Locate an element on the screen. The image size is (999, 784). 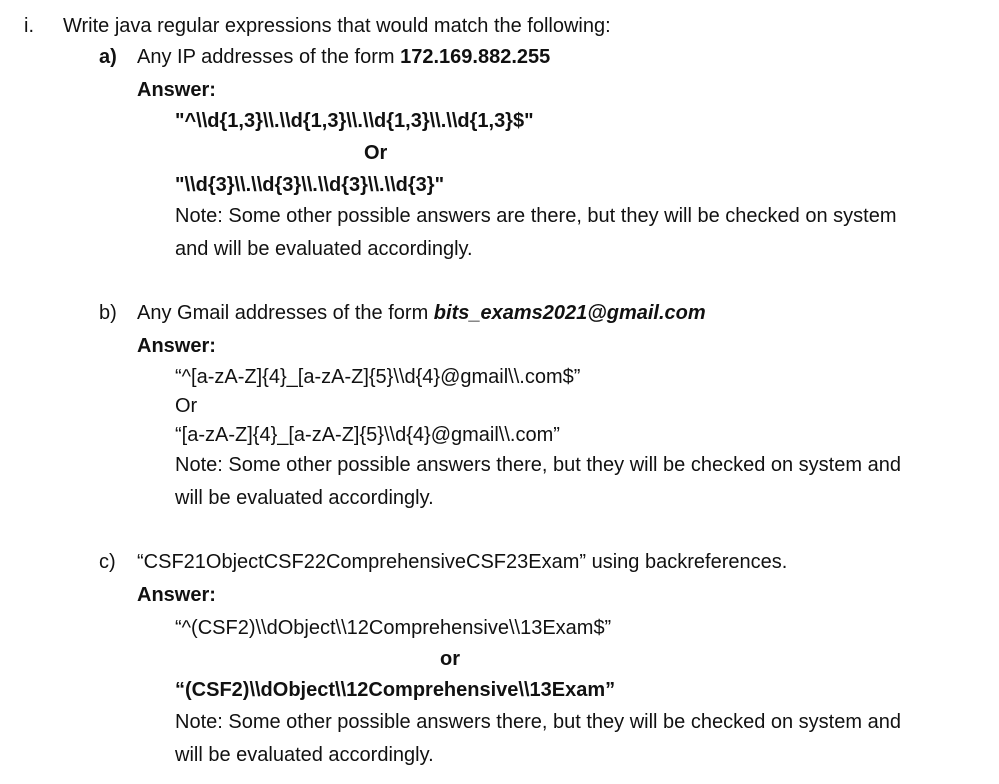
part-a-or: Or is located at coordinates (376, 153).